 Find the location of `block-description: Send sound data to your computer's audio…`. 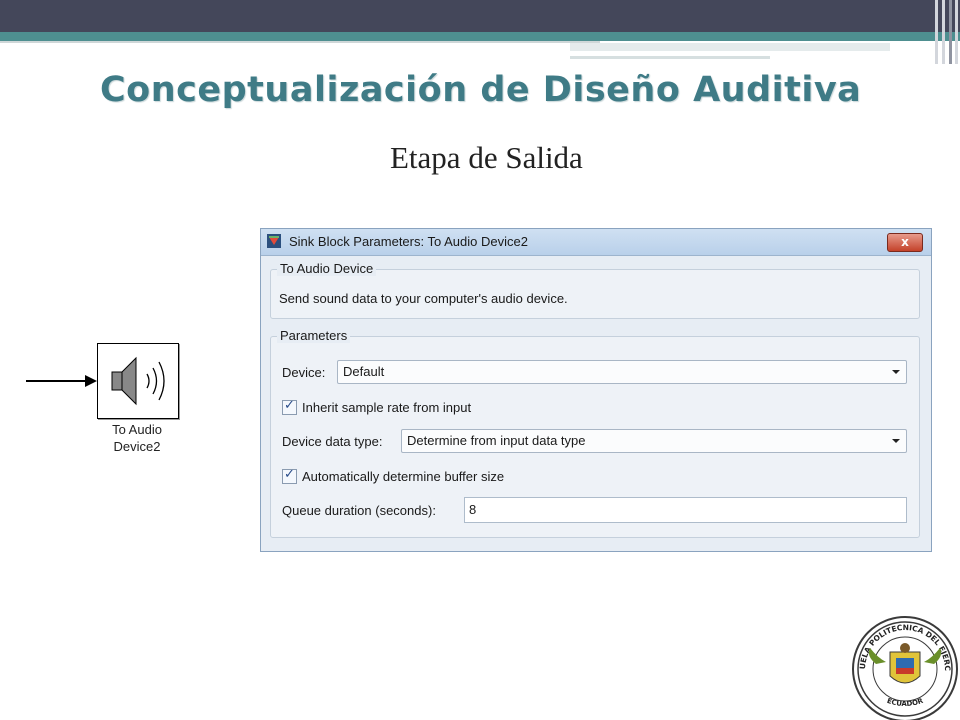

block-description: Send sound data to your computer's audio… is located at coordinates (423, 298).